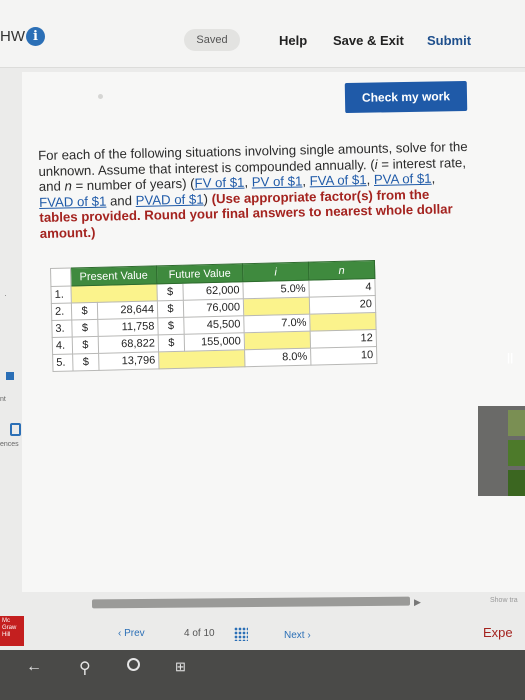  What do you see at coordinates (72, 201) in the screenshot?
I see `link-fvad-of-1: FVAD of $1` at bounding box center [72, 201].